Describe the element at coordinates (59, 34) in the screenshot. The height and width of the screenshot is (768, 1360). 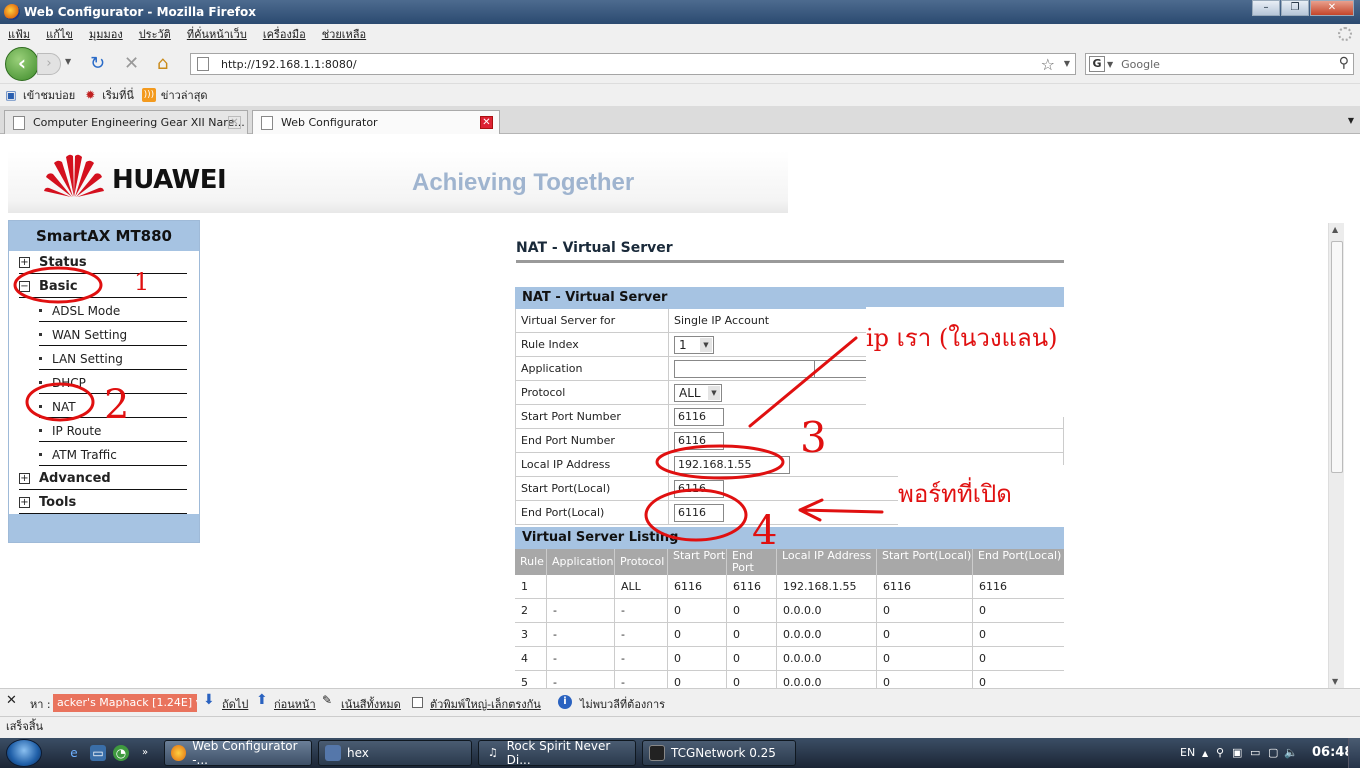
I see `menu-edit: แก้ไข` at that location.